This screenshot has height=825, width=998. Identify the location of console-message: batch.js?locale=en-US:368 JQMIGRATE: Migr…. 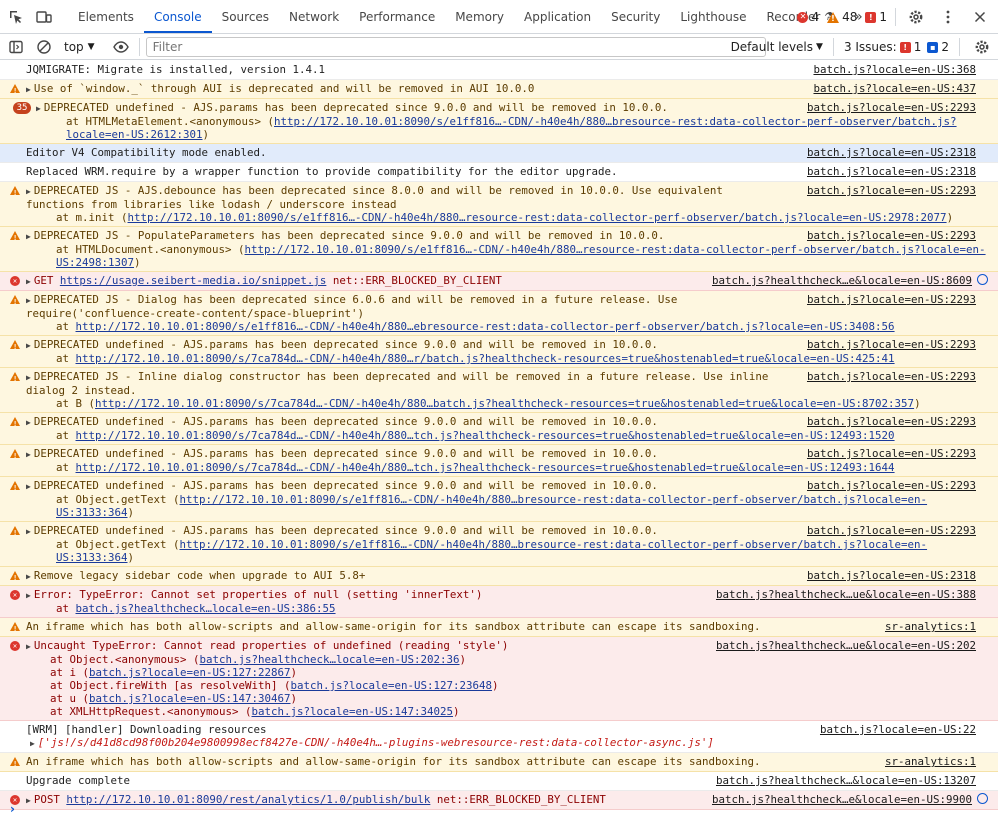
(499, 70).